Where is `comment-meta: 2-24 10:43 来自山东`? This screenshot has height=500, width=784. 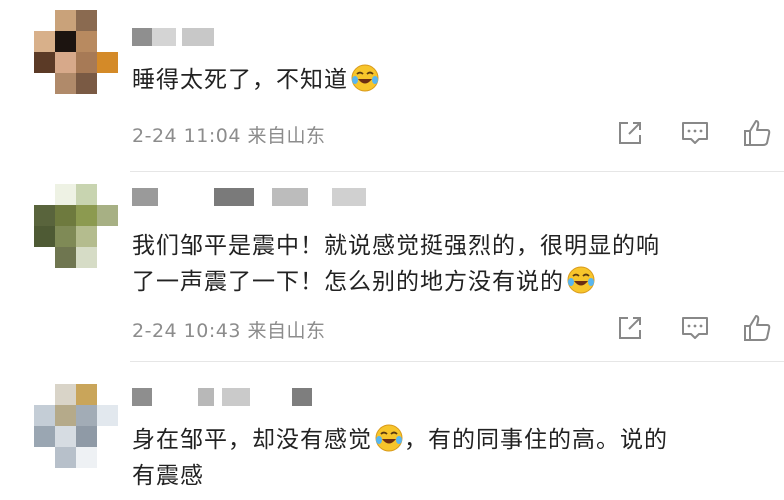 comment-meta: 2-24 10:43 来自山东 is located at coordinates (228, 329).